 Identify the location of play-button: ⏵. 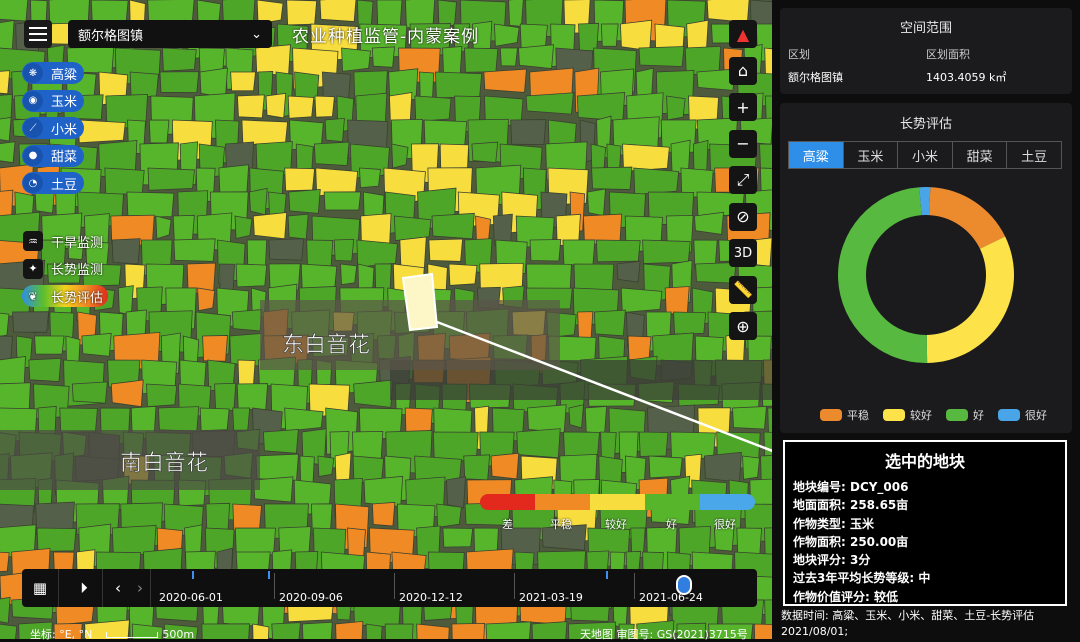
(84, 588).